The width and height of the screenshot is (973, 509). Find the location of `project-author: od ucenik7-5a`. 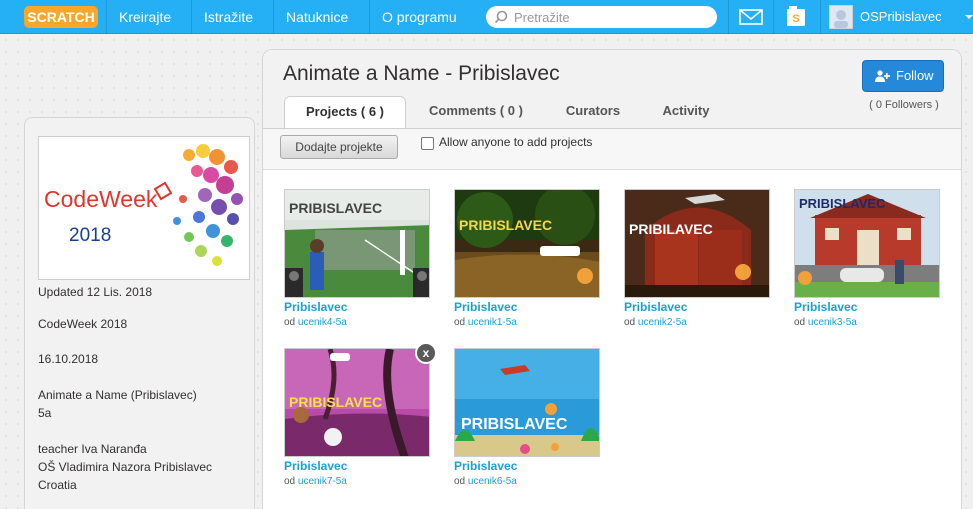

project-author: od ucenik7-5a is located at coordinates (315, 481).